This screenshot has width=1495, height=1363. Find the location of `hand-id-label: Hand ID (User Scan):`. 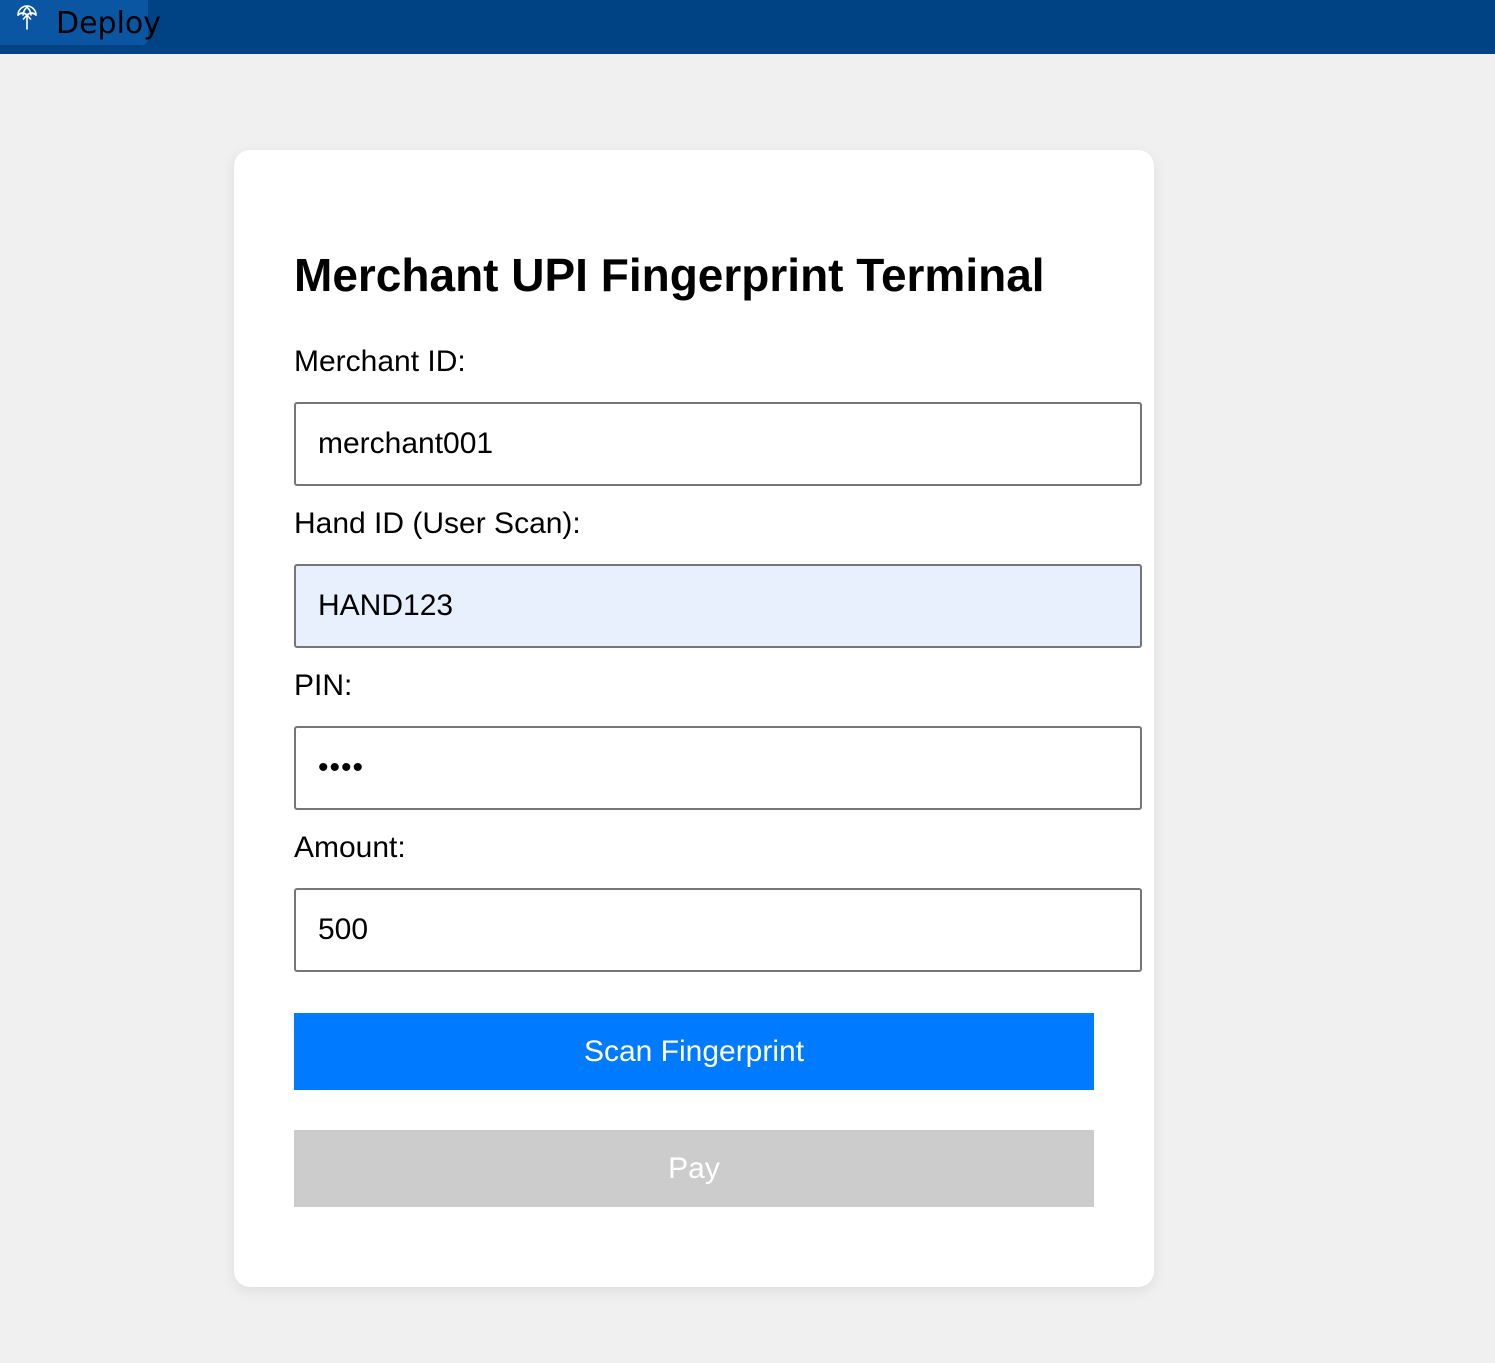

hand-id-label: Hand ID (User Scan): is located at coordinates (437, 523).